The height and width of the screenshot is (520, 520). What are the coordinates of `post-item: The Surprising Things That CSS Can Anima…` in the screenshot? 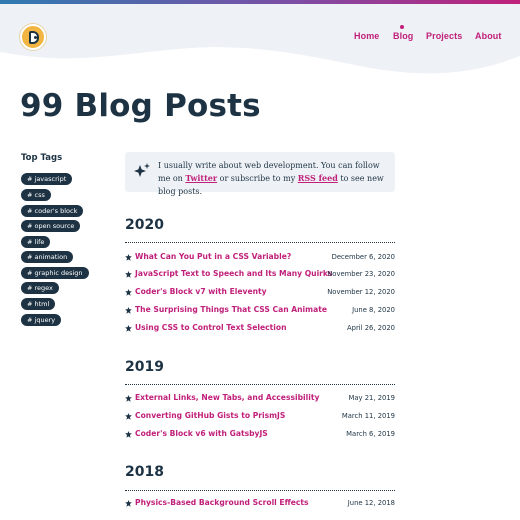 It's located at (260, 311).